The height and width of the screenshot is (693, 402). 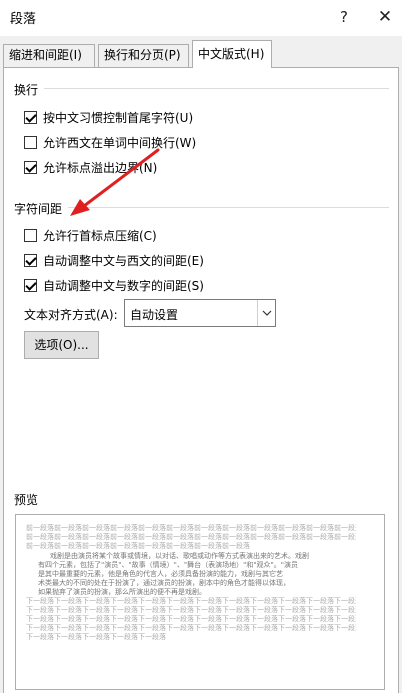 I want to click on checkbox-auto-space-asian-latin, so click(x=30, y=260).